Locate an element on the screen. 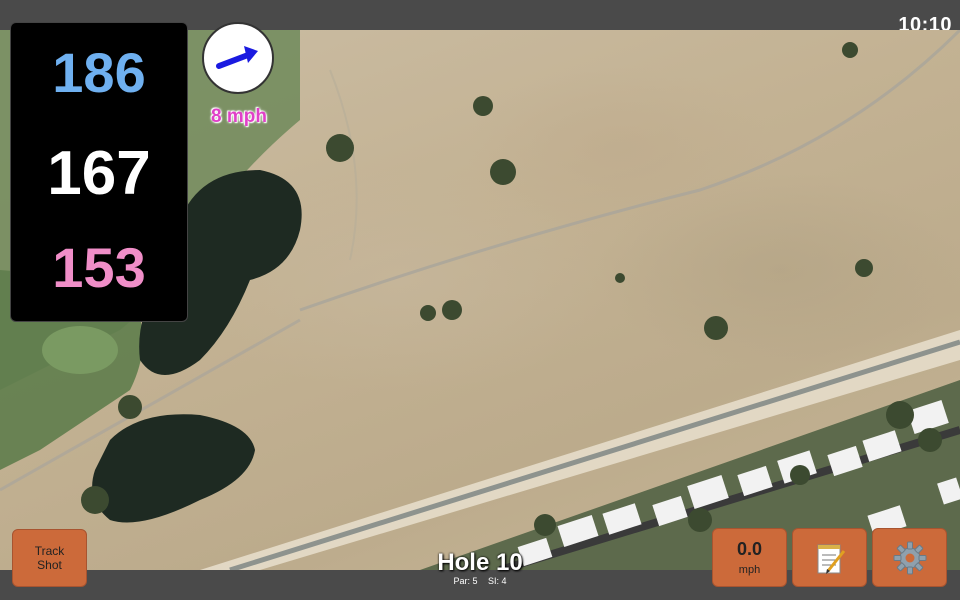 The image size is (960, 600). hole-stroke-index: SI: 4 is located at coordinates (497, 581).